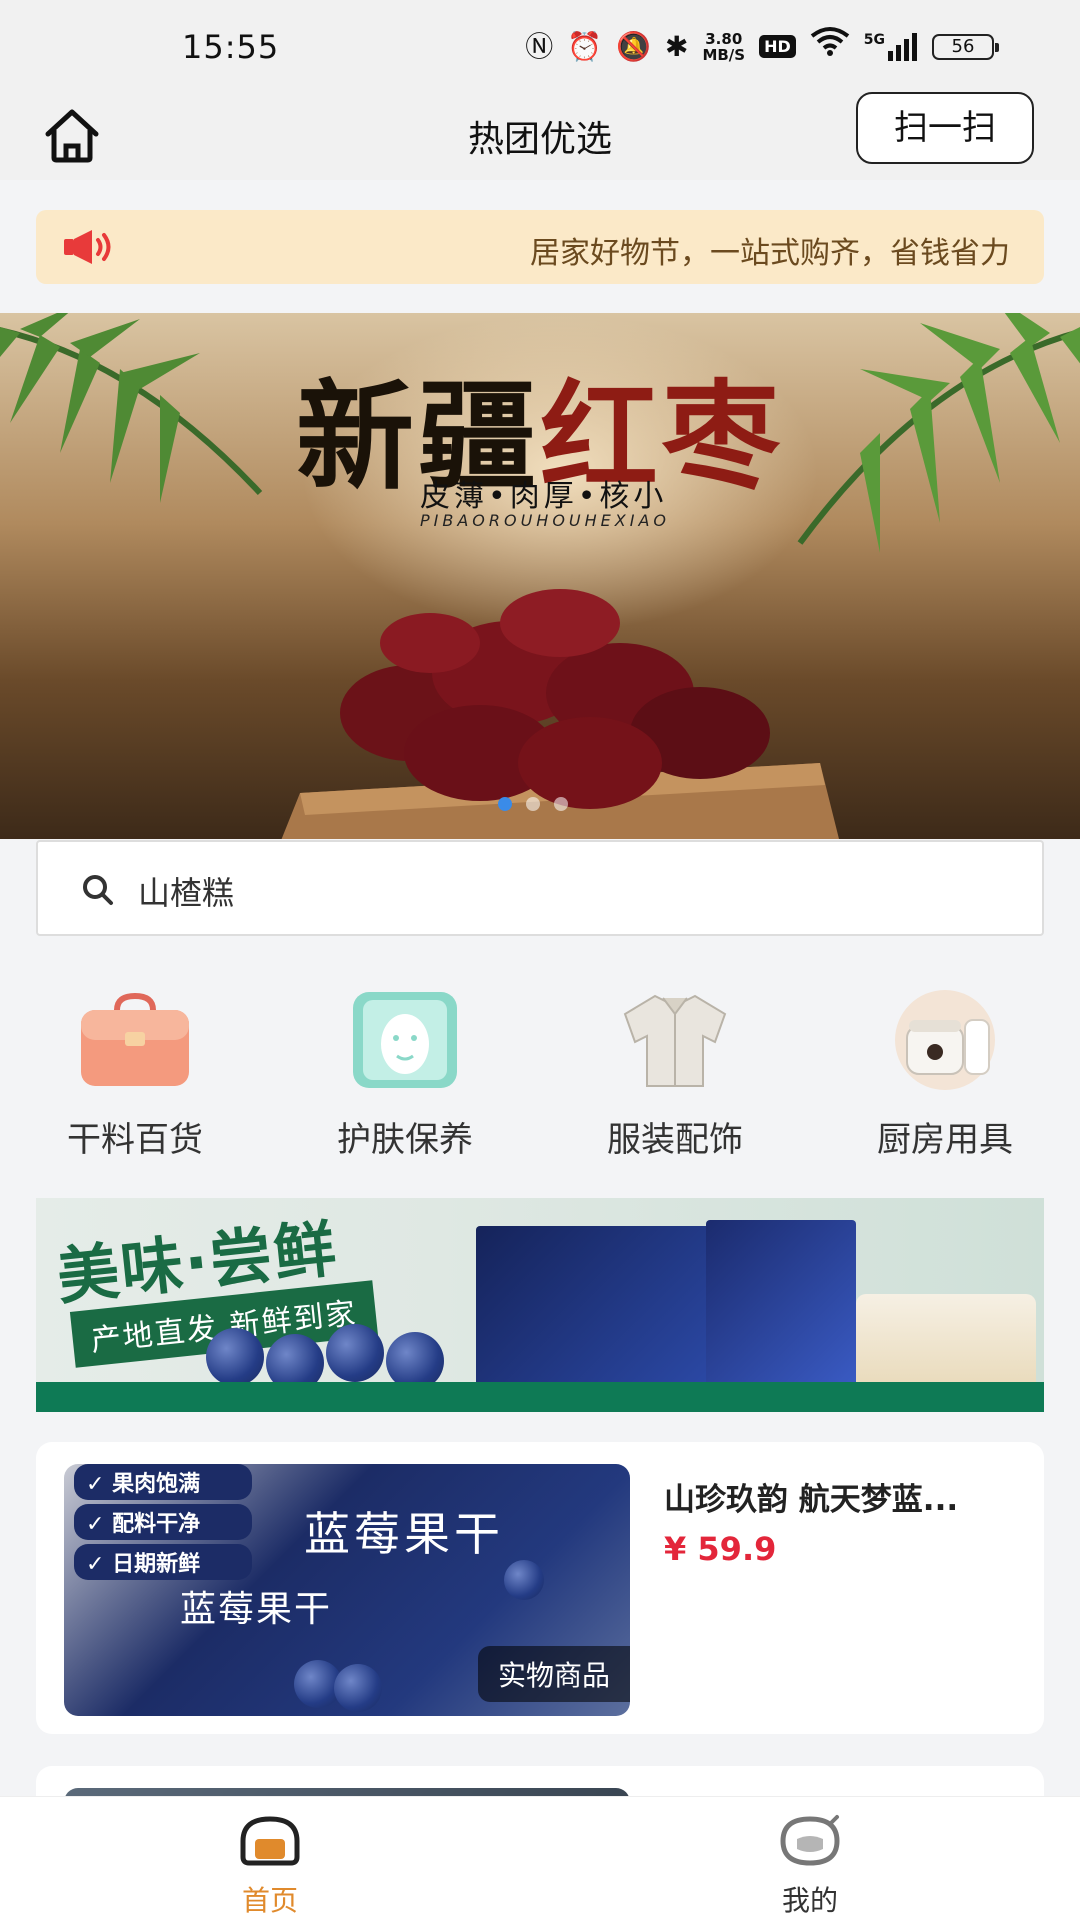 The width and height of the screenshot is (1080, 1920). I want to click on home-tab-icon, so click(270, 1841).